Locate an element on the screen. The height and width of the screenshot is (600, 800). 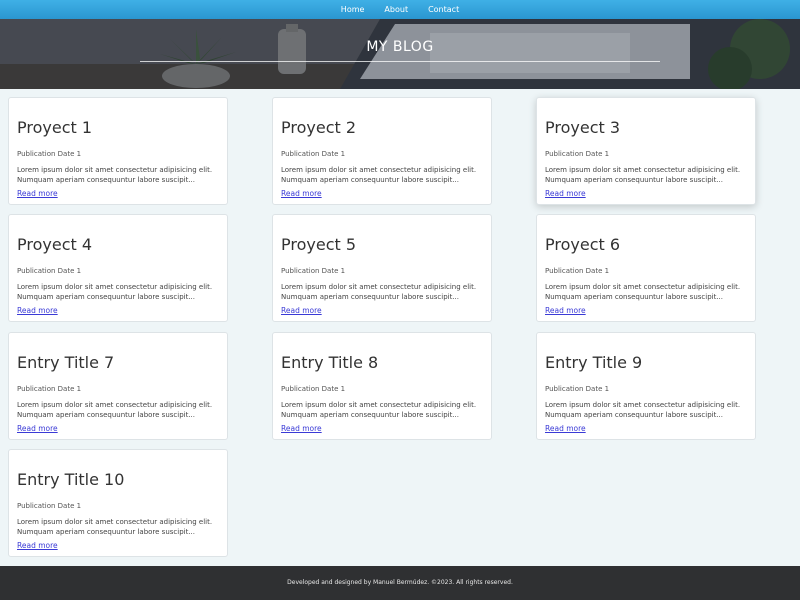
post-title: Proyect 4 is located at coordinates (55, 244).